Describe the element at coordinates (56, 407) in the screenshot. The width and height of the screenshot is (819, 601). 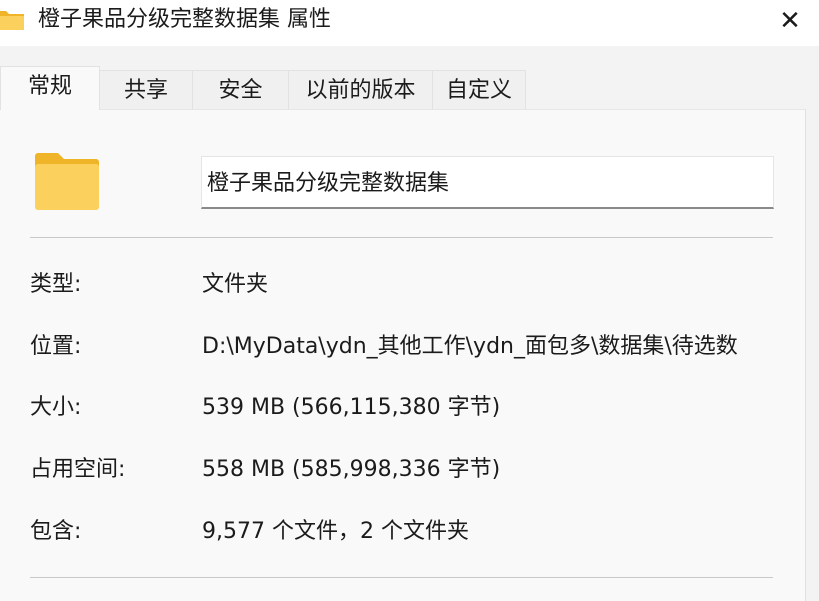
I see `size-label: 大小:` at that location.